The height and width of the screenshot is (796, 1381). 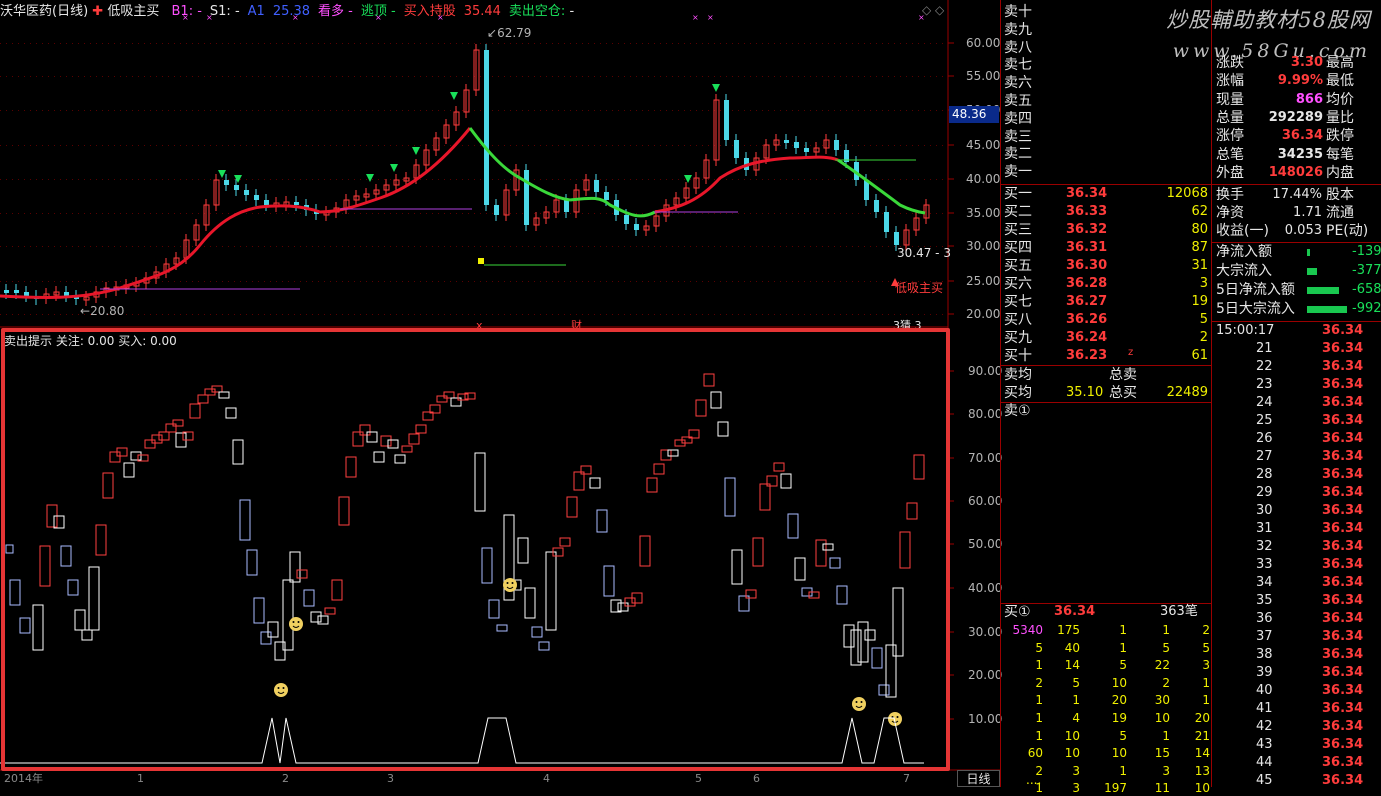 What do you see at coordinates (933, 10) in the screenshot?
I see `chart-mode-icons: ◇ ◇` at bounding box center [933, 10].